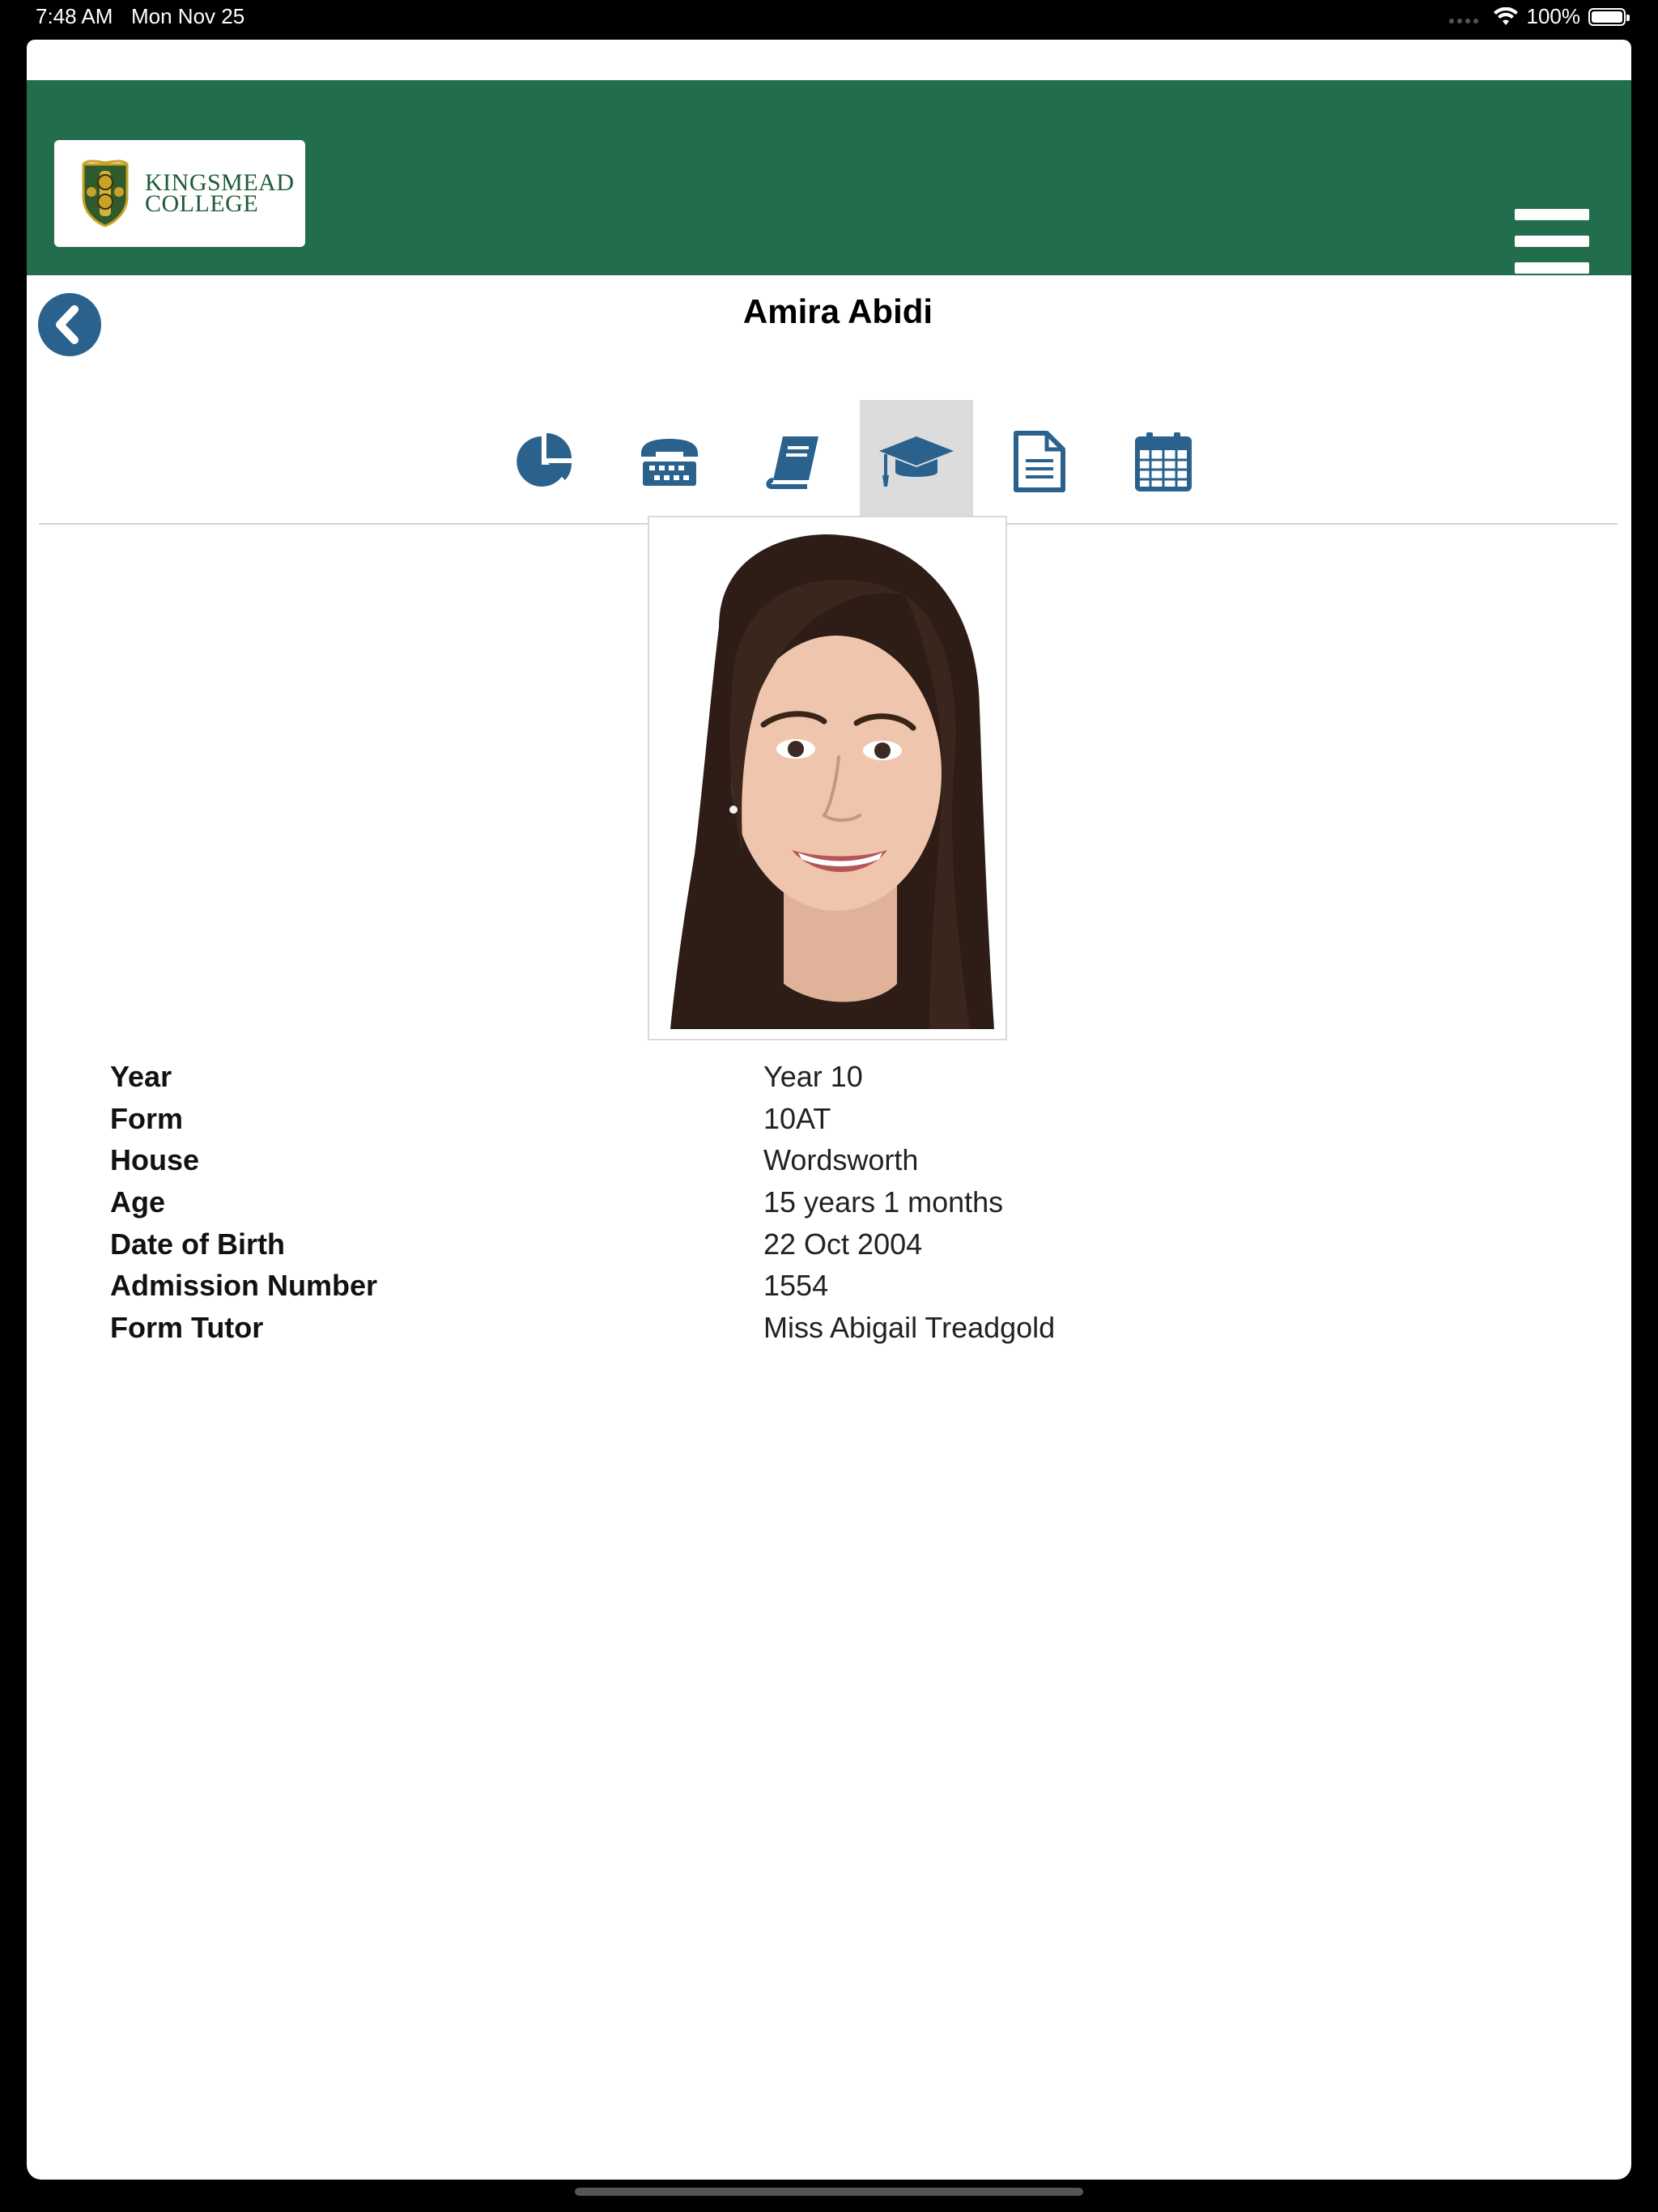 The height and width of the screenshot is (2212, 1658). Describe the element at coordinates (596, 1164) in the screenshot. I see `detail-row-house: House Wordsworth` at that location.